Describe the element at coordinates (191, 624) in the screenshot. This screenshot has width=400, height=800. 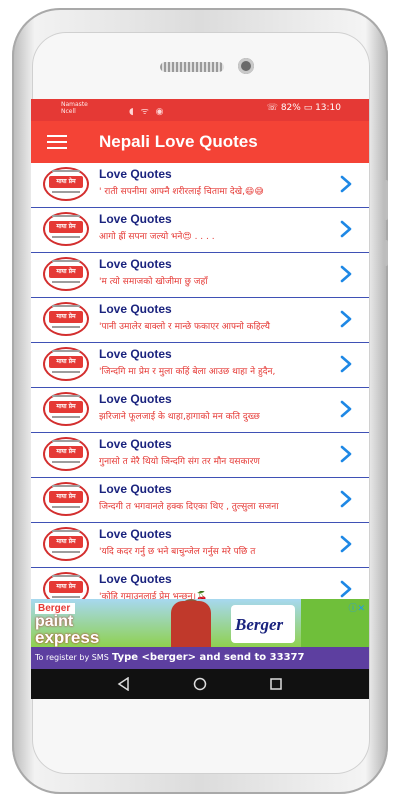
I see `ad-person` at that location.